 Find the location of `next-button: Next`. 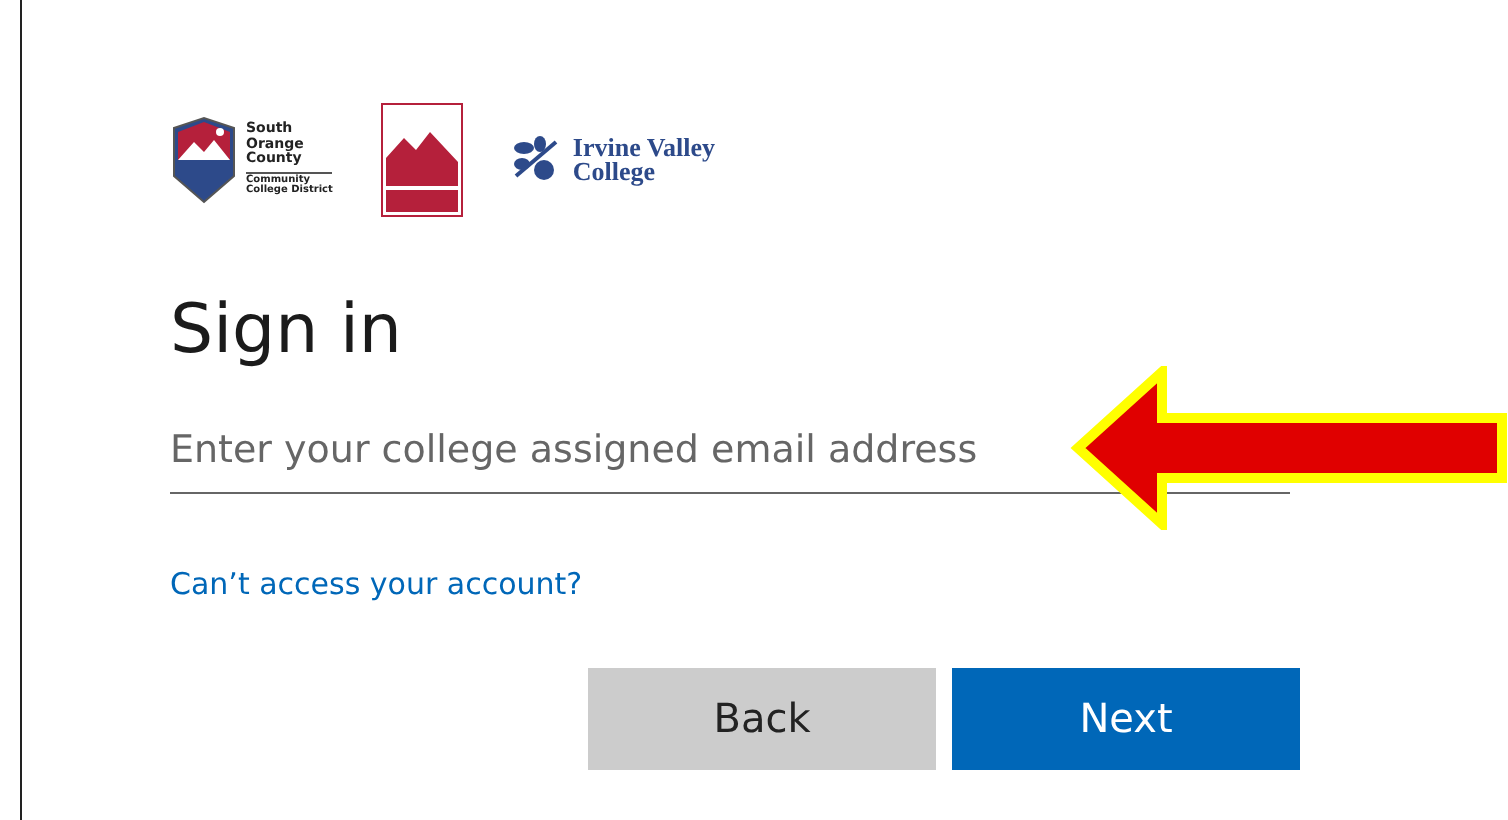

next-button: Next is located at coordinates (1126, 718).